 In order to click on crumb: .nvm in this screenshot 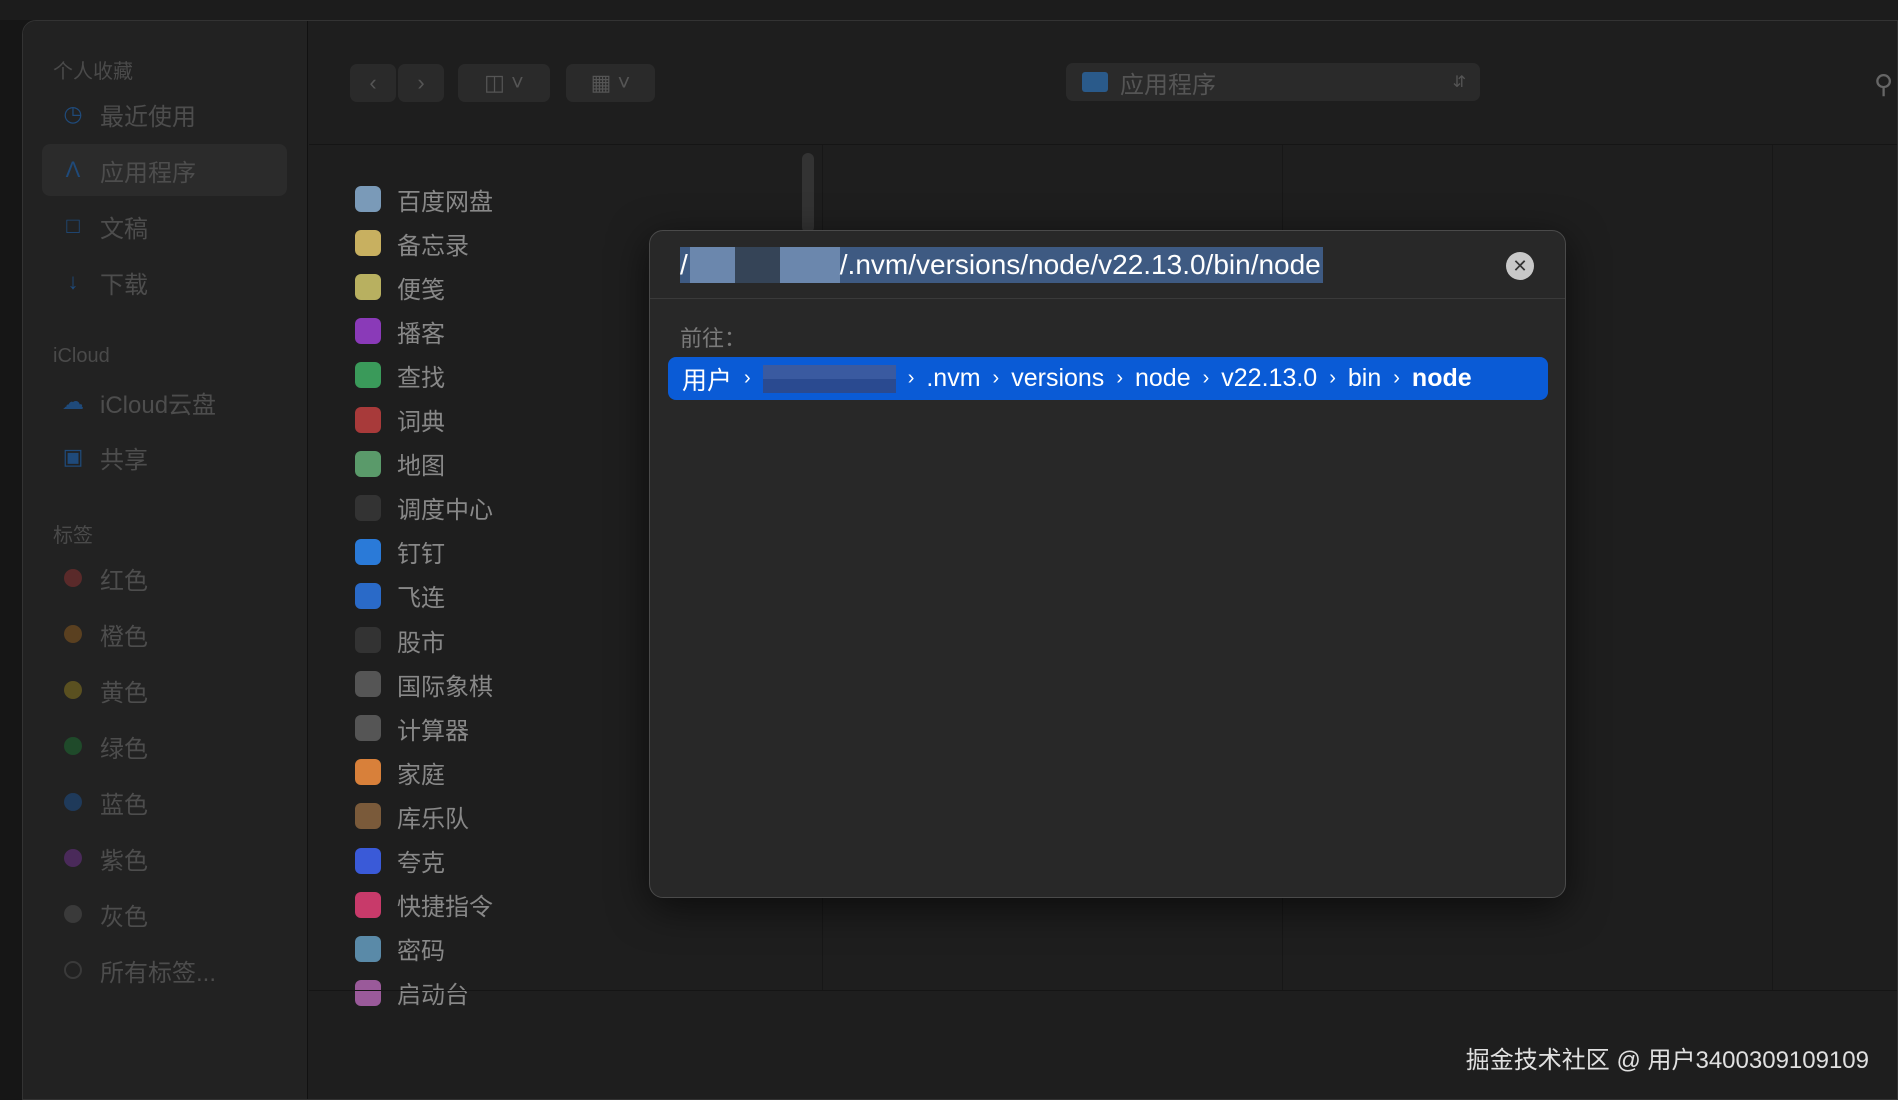, I will do `click(953, 378)`.